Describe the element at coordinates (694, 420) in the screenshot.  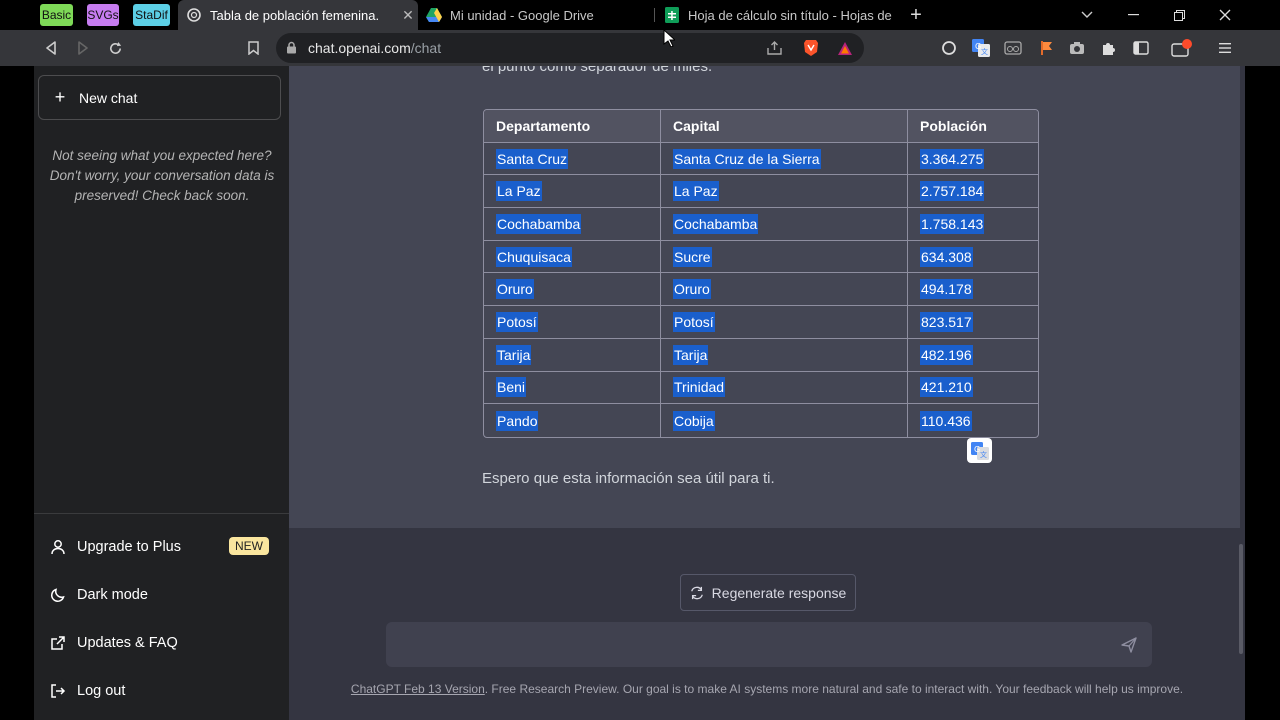
I see `selected-cell-text: Cobija` at that location.